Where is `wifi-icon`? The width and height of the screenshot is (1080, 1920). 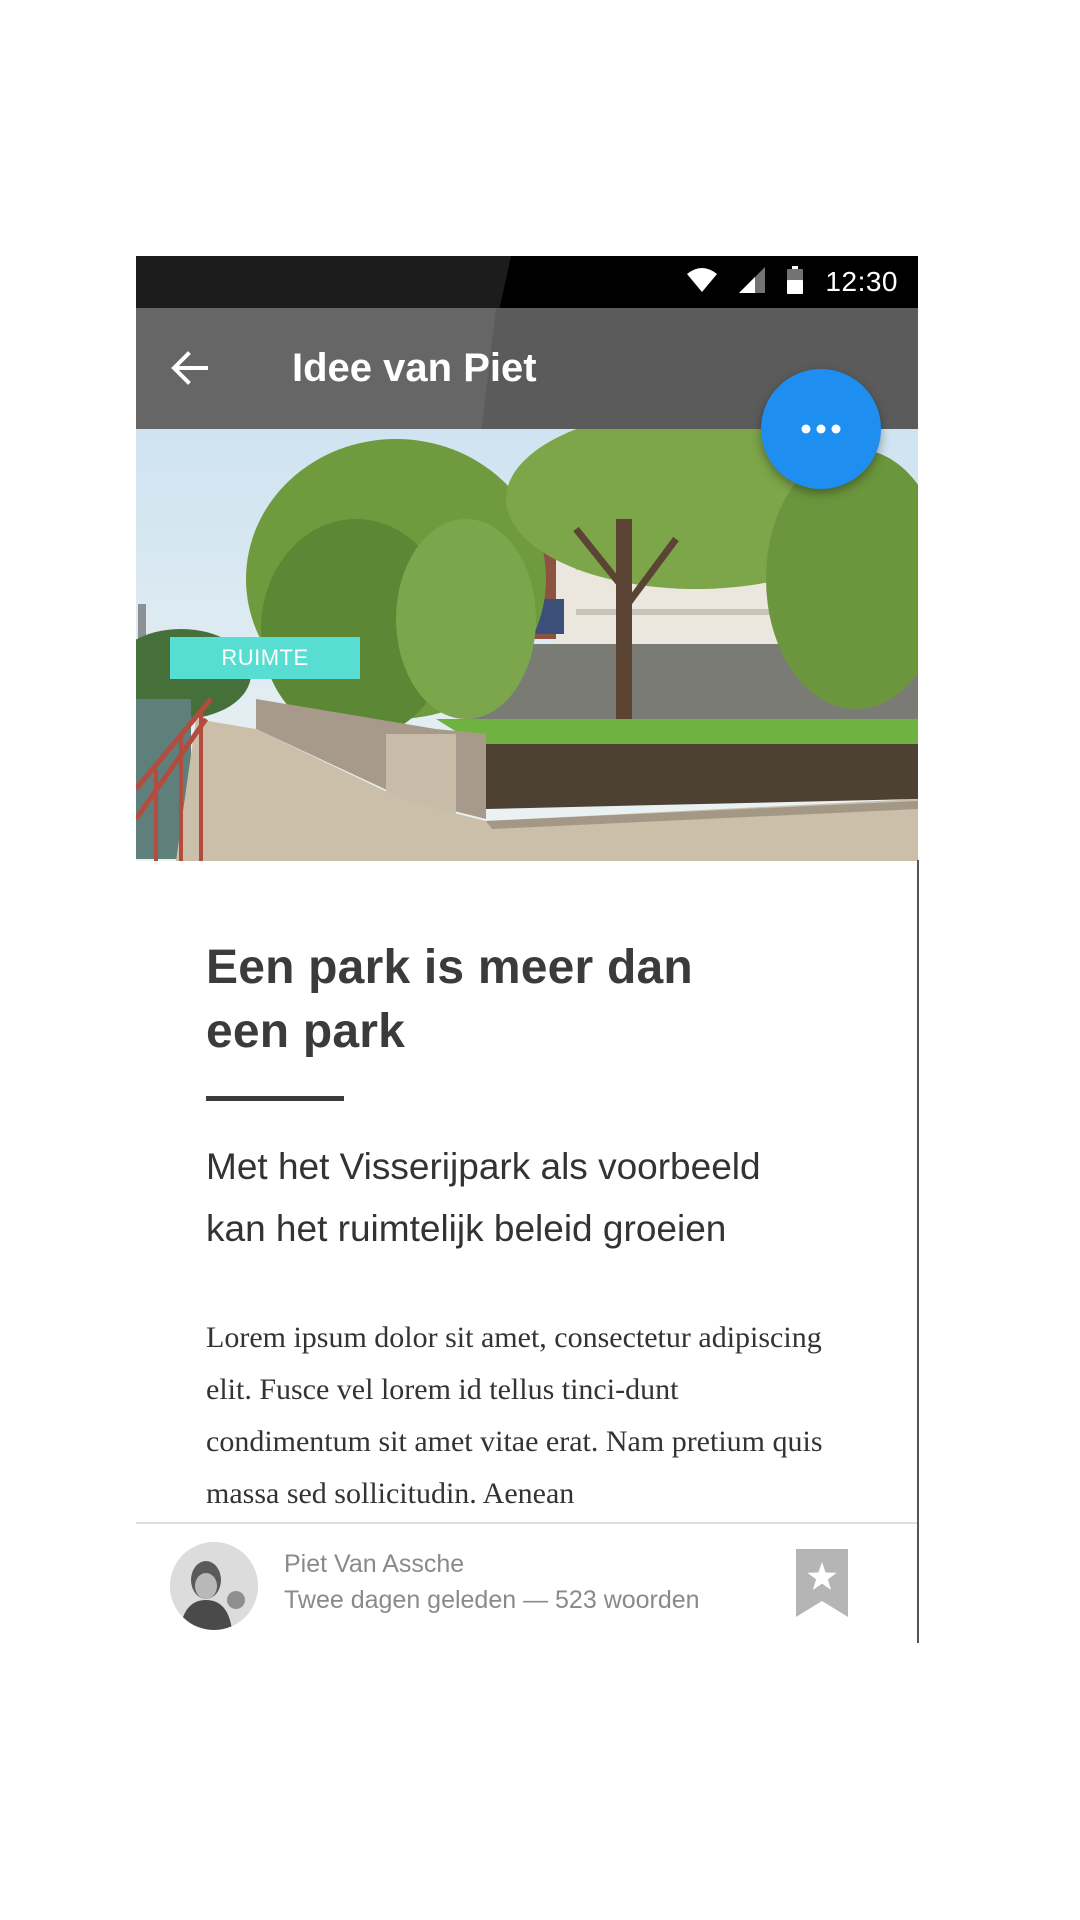 wifi-icon is located at coordinates (702, 282).